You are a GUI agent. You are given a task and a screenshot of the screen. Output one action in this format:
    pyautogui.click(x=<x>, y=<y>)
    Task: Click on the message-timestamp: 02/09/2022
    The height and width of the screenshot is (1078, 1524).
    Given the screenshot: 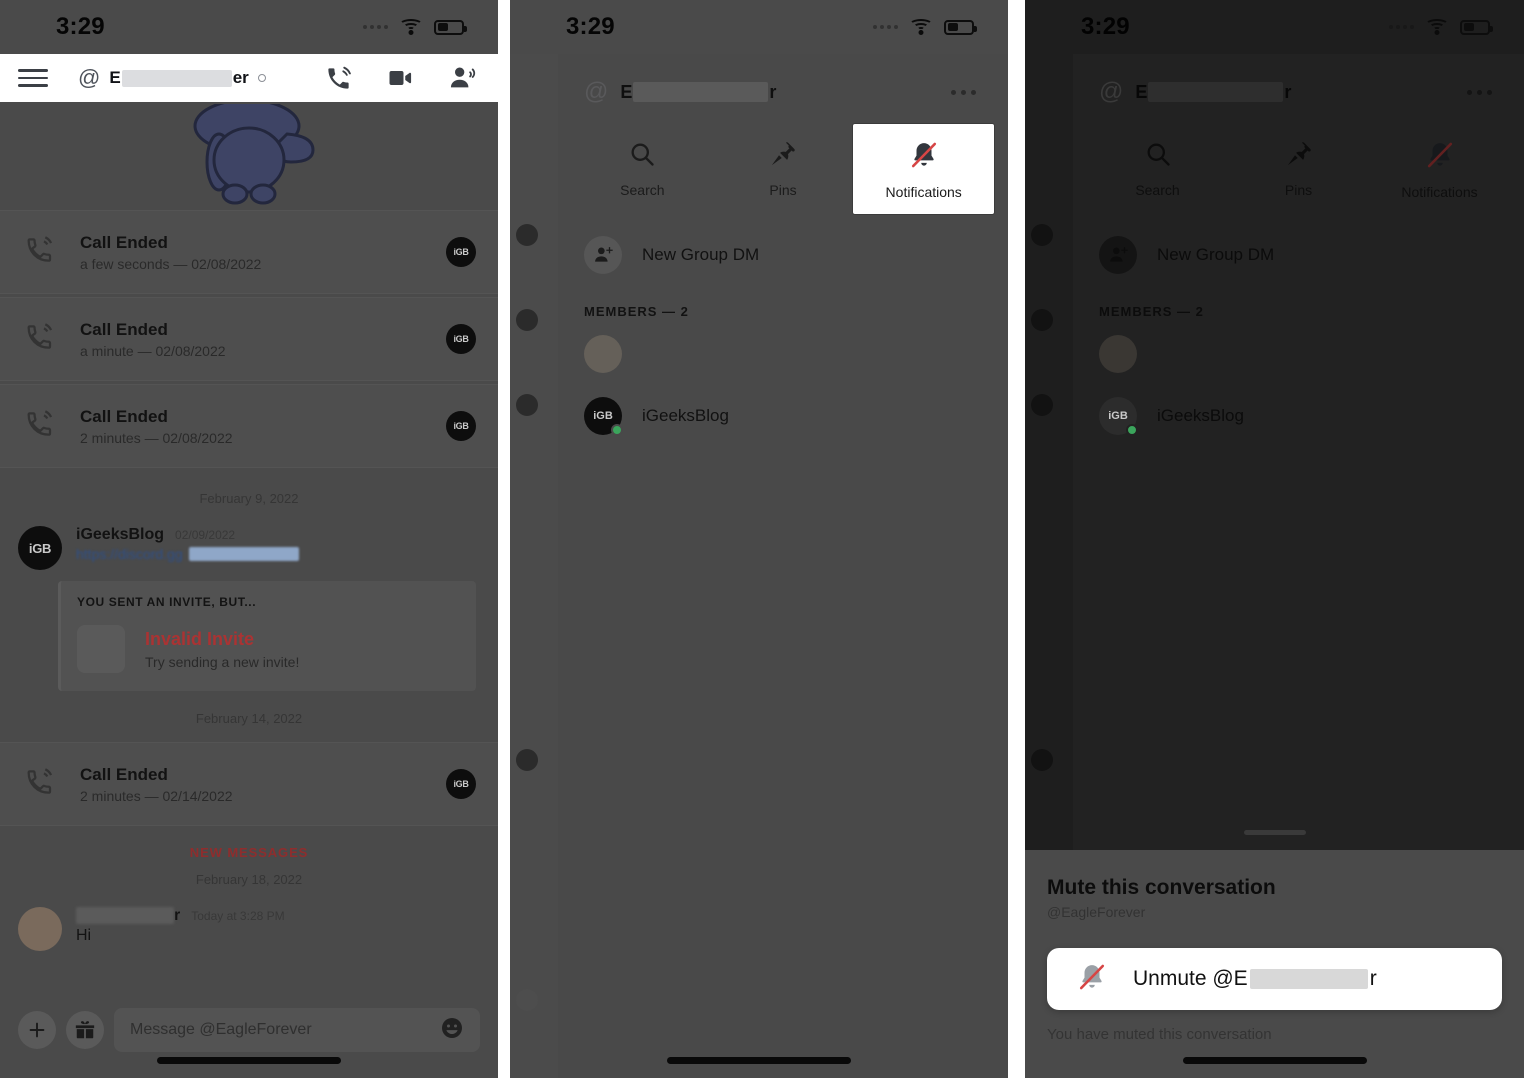 What is the action you would take?
    pyautogui.click(x=205, y=535)
    